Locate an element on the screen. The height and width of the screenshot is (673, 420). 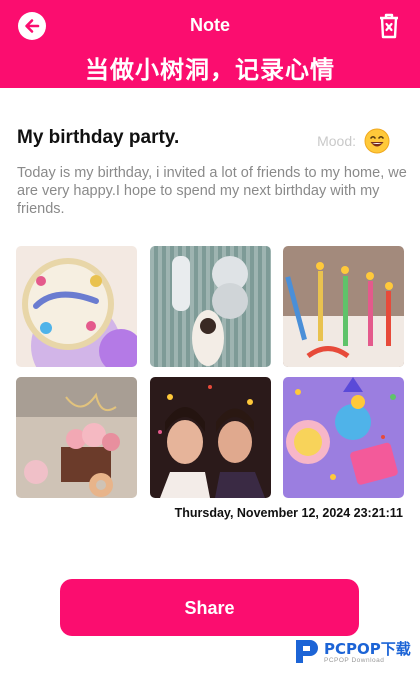
decorated-cake-photo is located at coordinates (76, 437).